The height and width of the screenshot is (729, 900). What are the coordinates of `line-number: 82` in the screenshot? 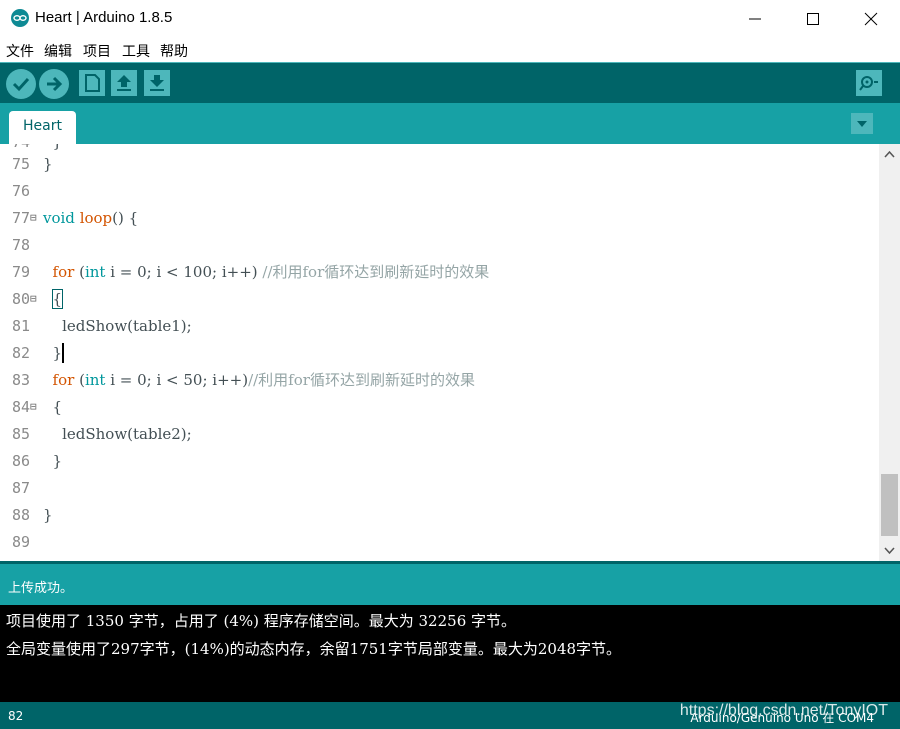 It's located at (20, 353).